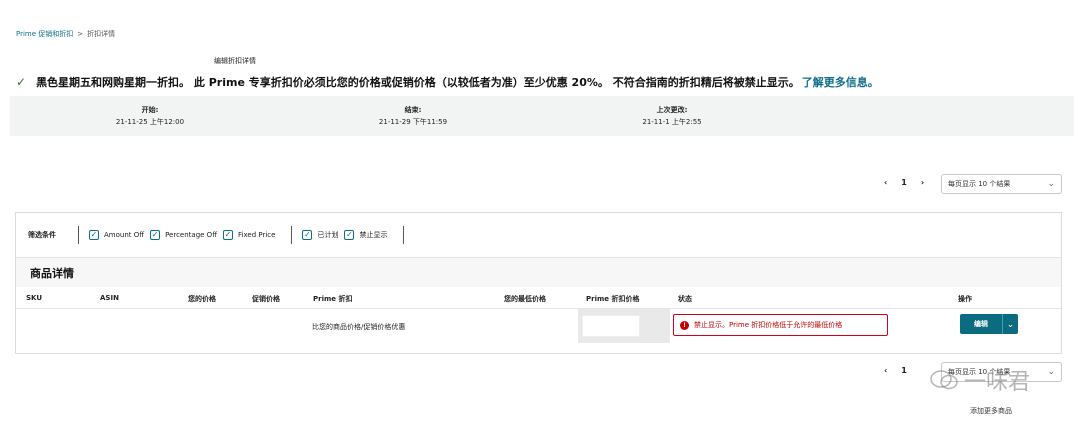 This screenshot has width=1080, height=428. Describe the element at coordinates (965, 299) in the screenshot. I see `col-action: 操作` at that location.